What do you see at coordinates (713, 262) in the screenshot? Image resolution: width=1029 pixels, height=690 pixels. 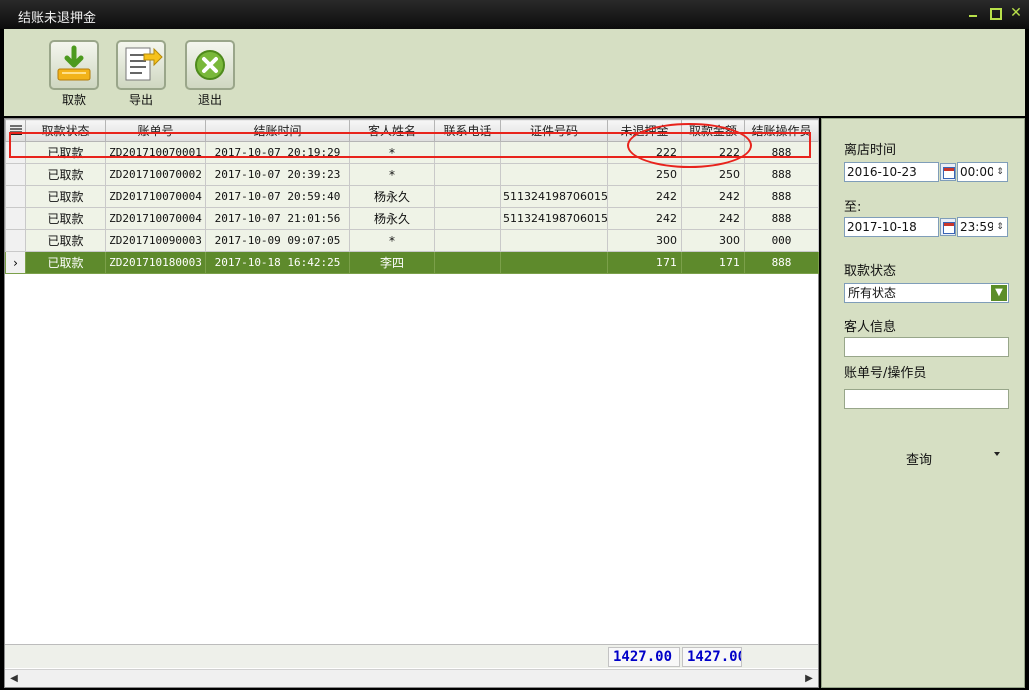 I see `cell-withdrawn: 171` at bounding box center [713, 262].